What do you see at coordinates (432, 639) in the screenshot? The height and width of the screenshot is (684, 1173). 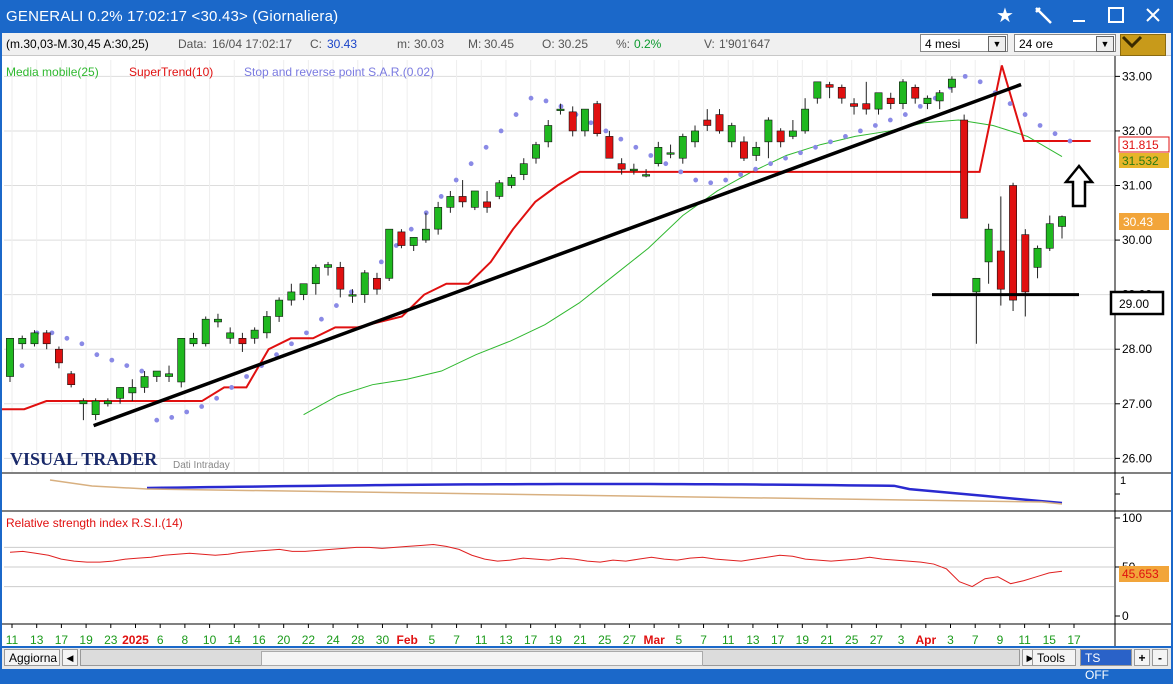 I see `x-tick-label: 5` at bounding box center [432, 639].